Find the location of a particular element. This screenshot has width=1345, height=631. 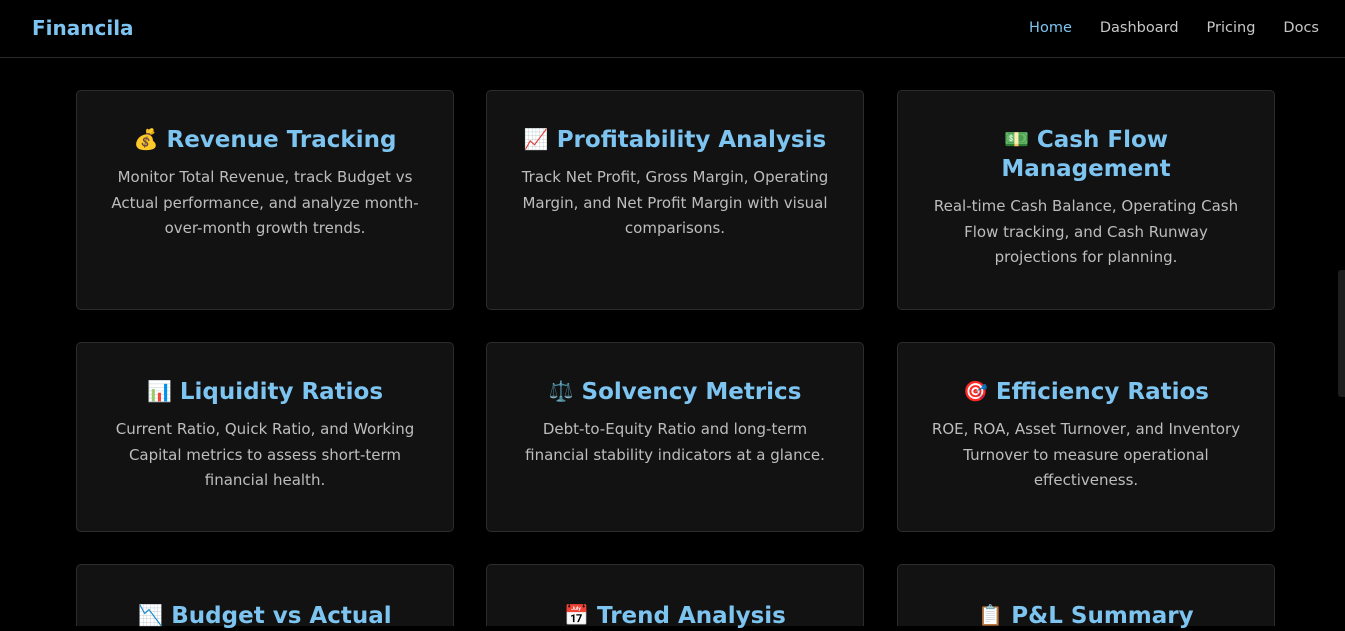

card-title: 💰 Revenue Tracking is located at coordinates (265, 140).